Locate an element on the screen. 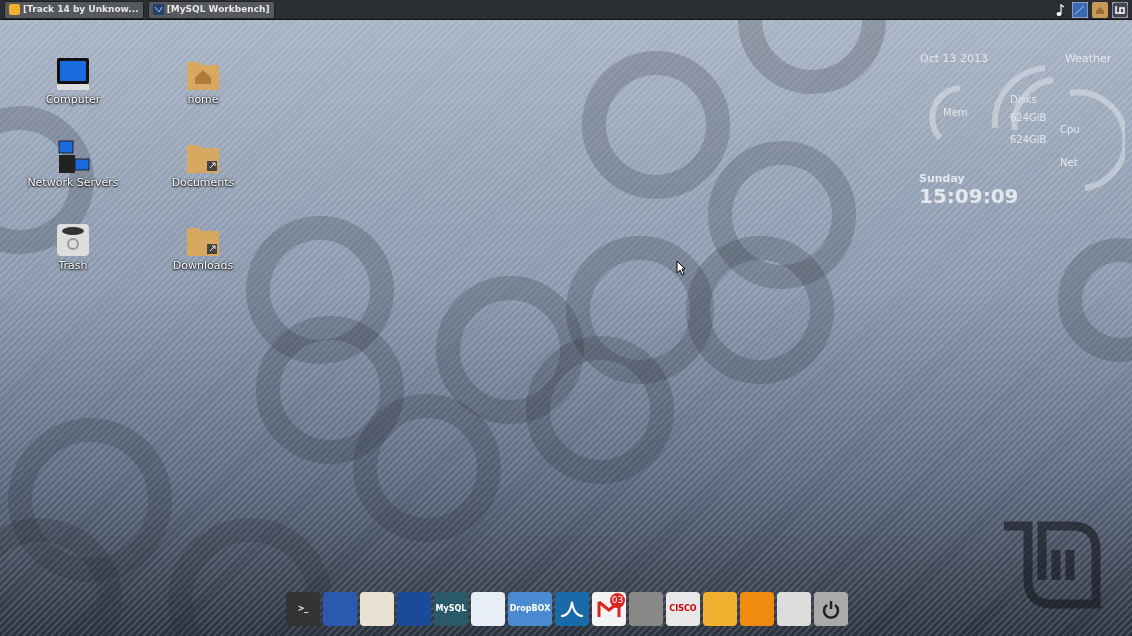 The width and height of the screenshot is (1132, 636). dock-app-button: DropBOX is located at coordinates (530, 609).